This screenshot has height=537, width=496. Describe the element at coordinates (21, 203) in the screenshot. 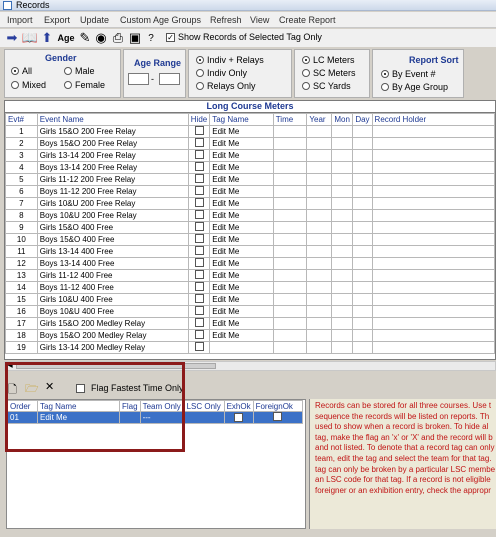

I see `evt-cell: 7` at that location.